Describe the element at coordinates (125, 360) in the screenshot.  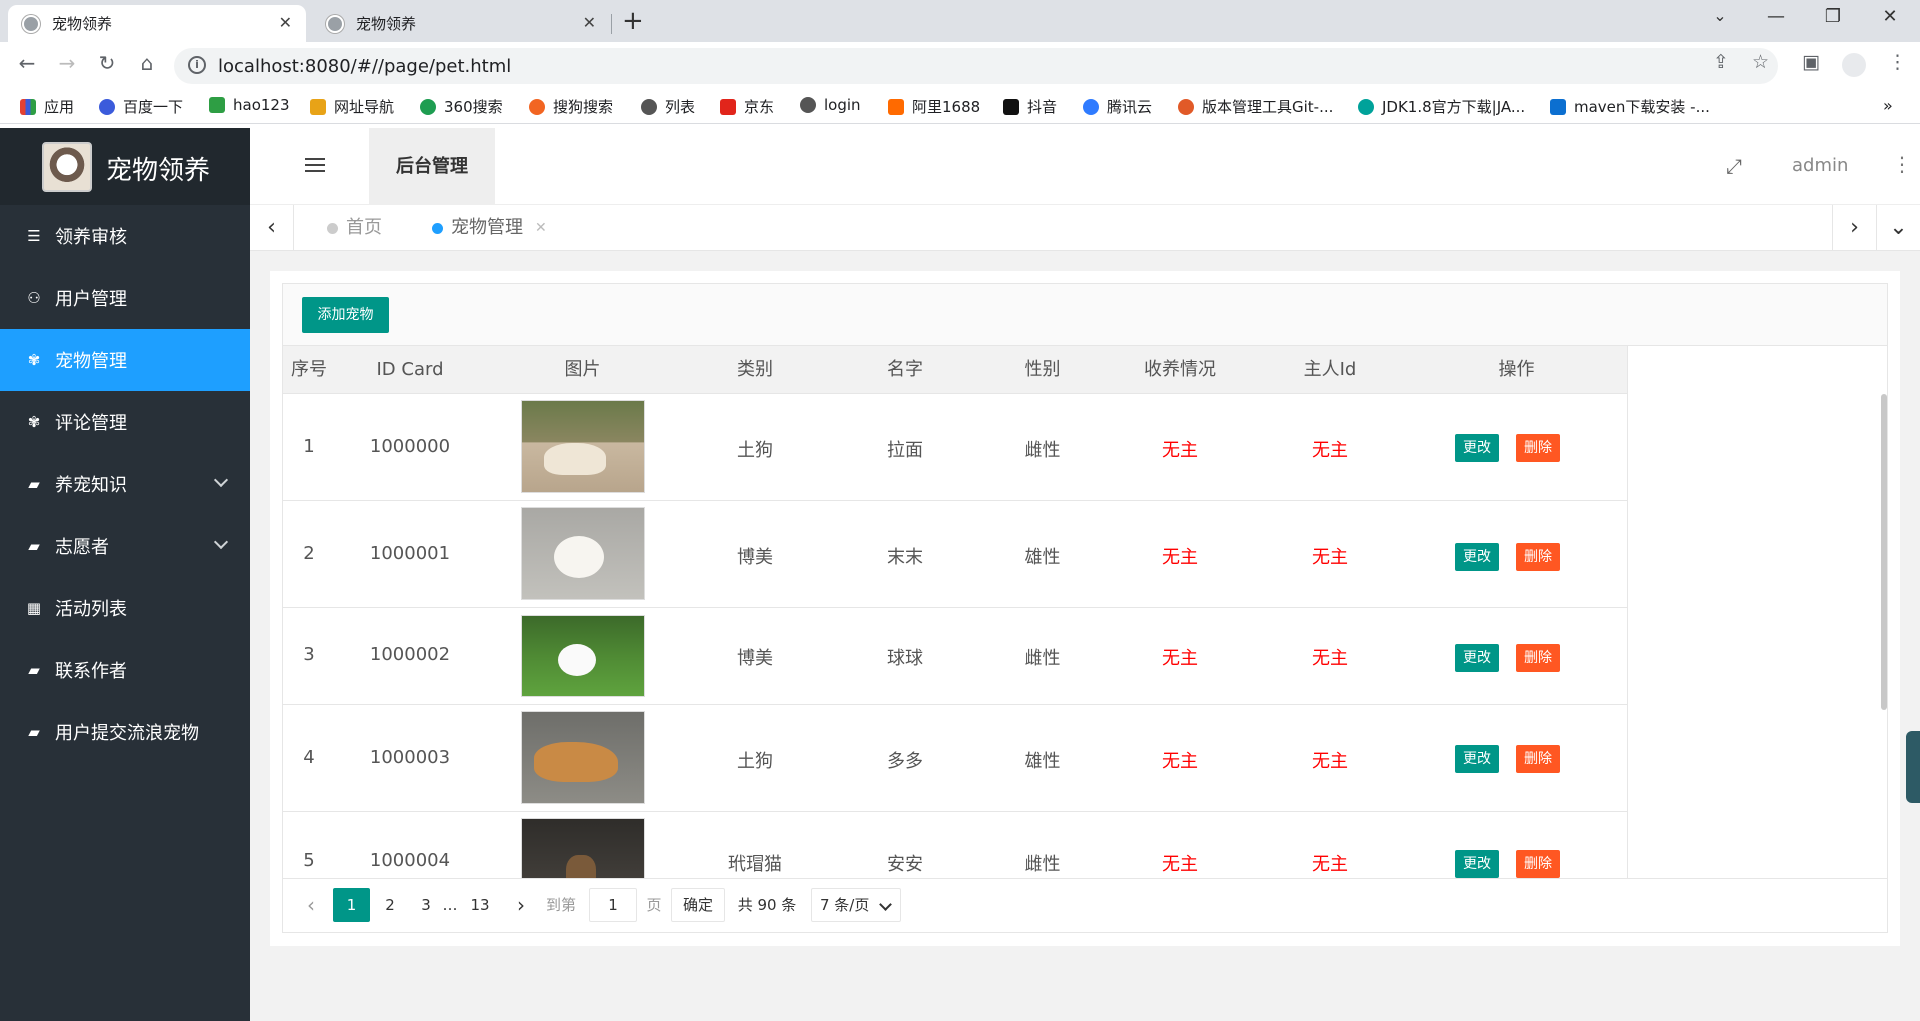
I see `menu-pet-management: ✾ 宠物管理` at that location.